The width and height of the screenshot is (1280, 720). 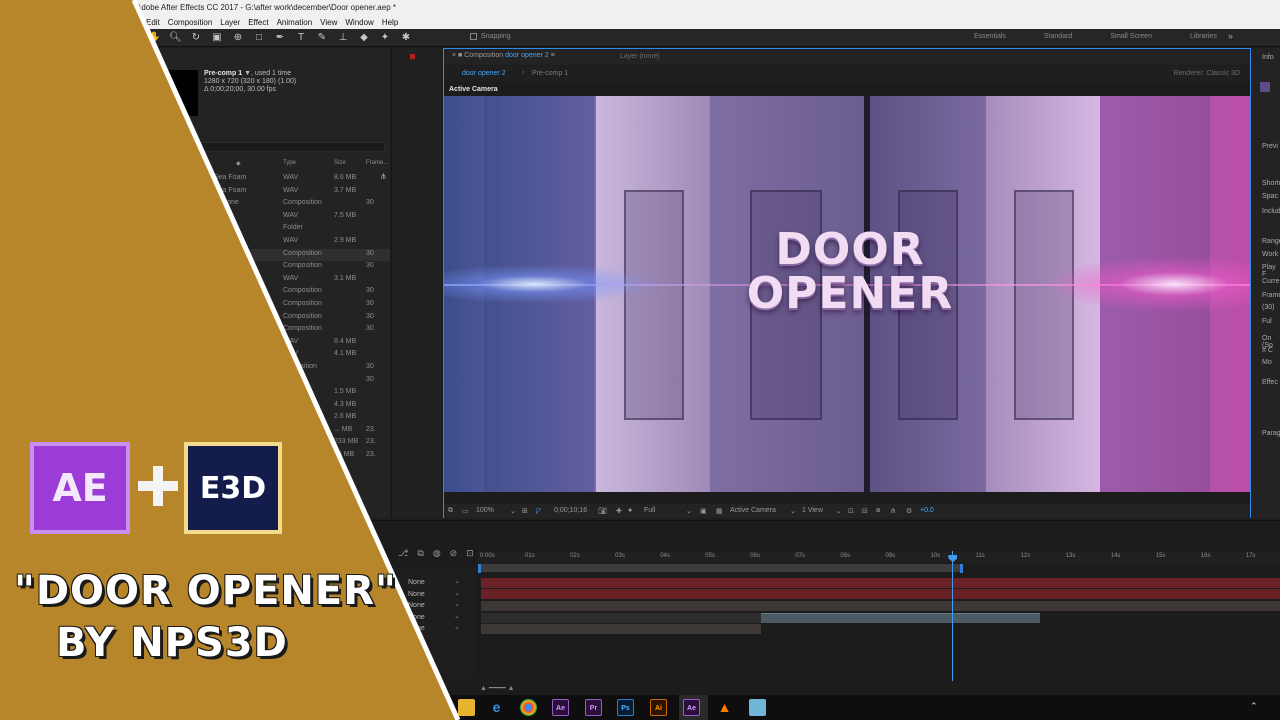 I want to click on monitor-icon: ▭, so click(x=465, y=511).